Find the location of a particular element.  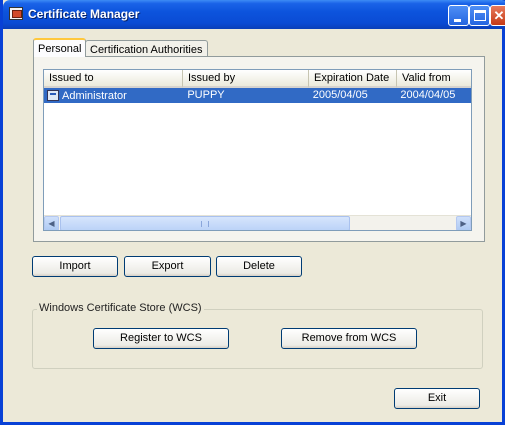

close-icon: ✕ is located at coordinates (499, 15).